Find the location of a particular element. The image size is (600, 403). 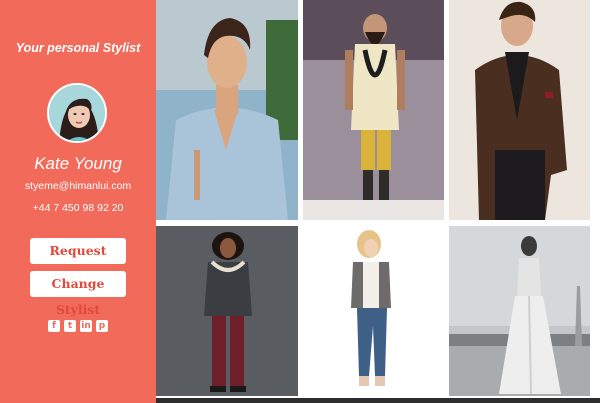

photo-man-denim-shirt is located at coordinates (227, 110).